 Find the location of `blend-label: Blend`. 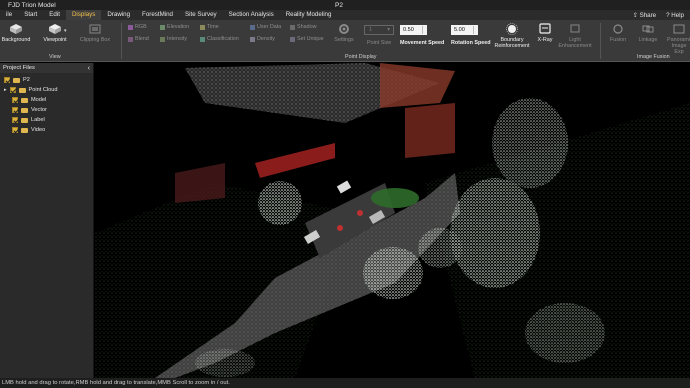

blend-label: Blend is located at coordinates (142, 39).